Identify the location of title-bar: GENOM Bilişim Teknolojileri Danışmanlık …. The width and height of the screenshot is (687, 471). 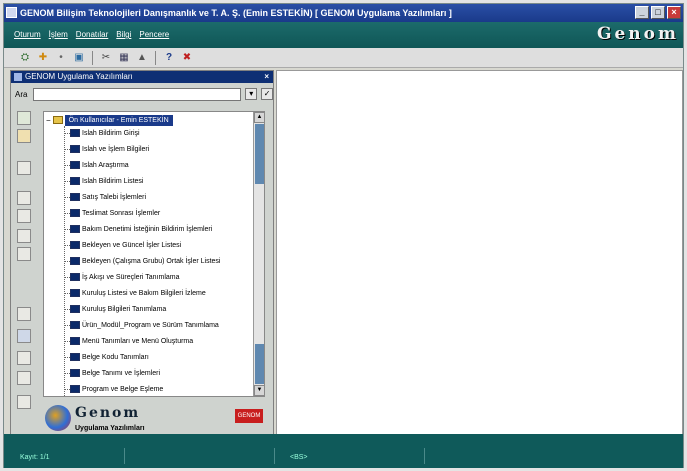
(343, 13).